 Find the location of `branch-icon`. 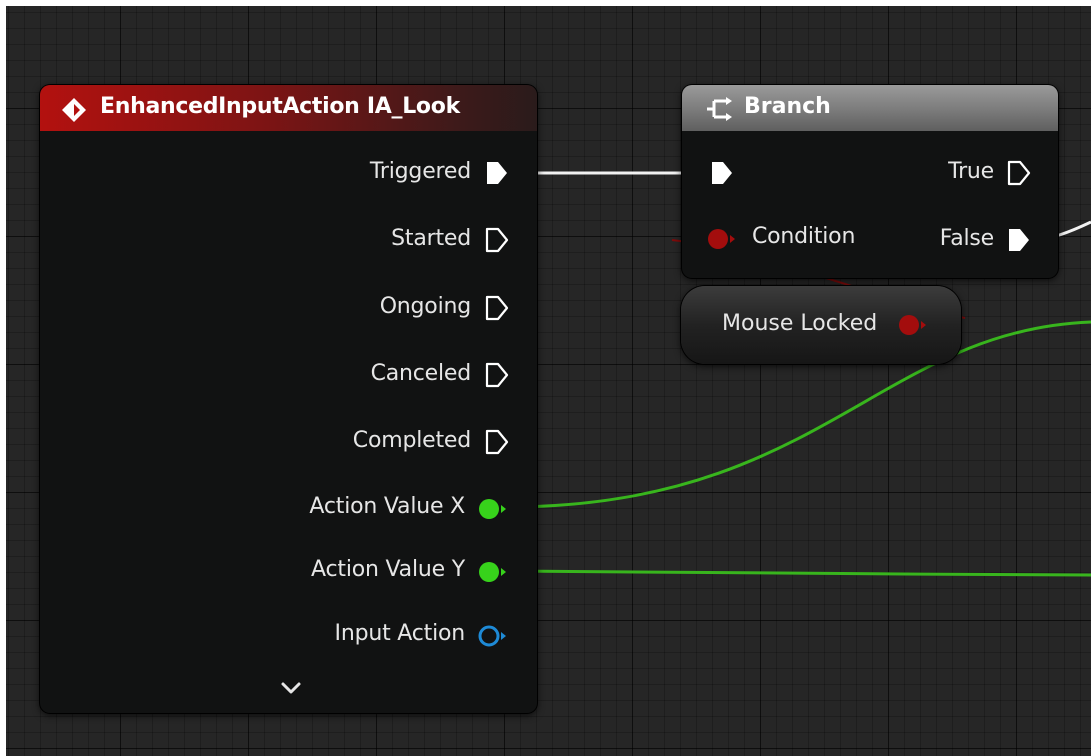

branch-icon is located at coordinates (719, 109).